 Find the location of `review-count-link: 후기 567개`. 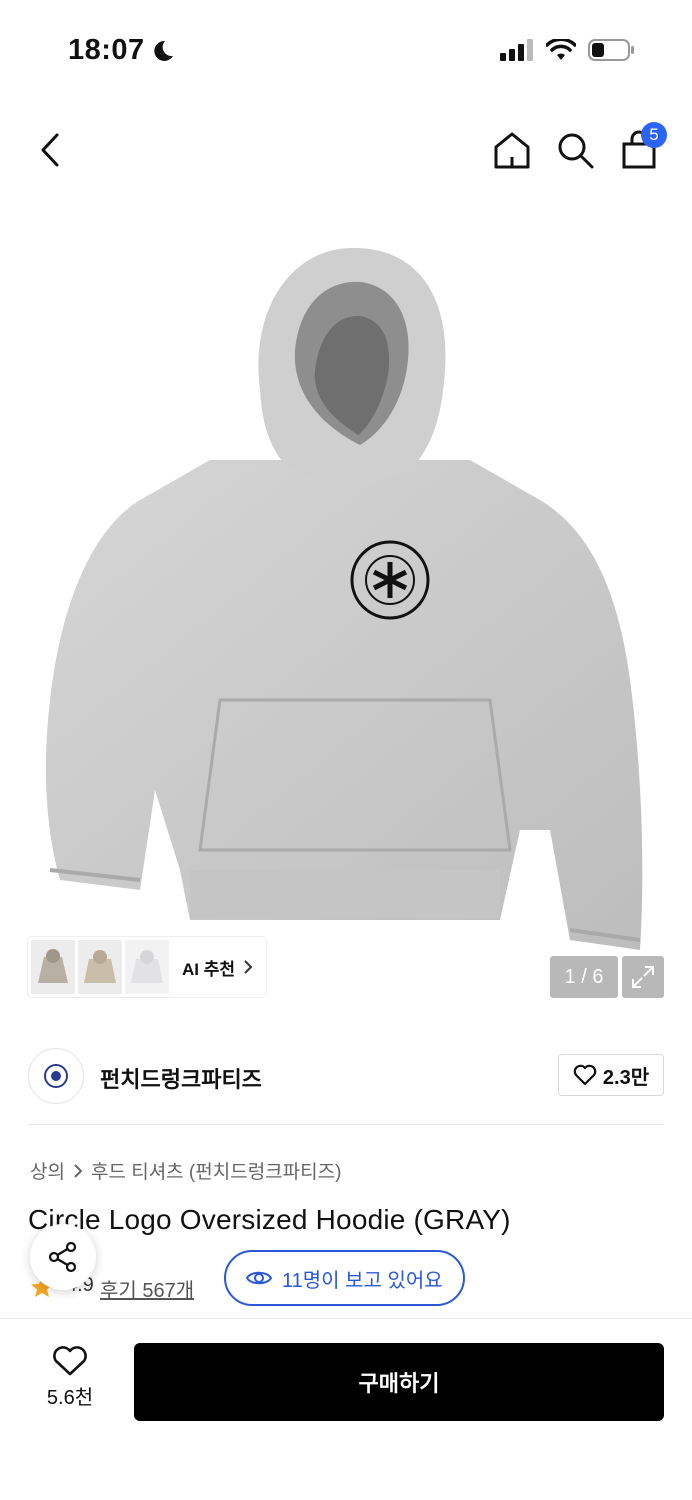

review-count-link: 후기 567개 is located at coordinates (147, 1288).